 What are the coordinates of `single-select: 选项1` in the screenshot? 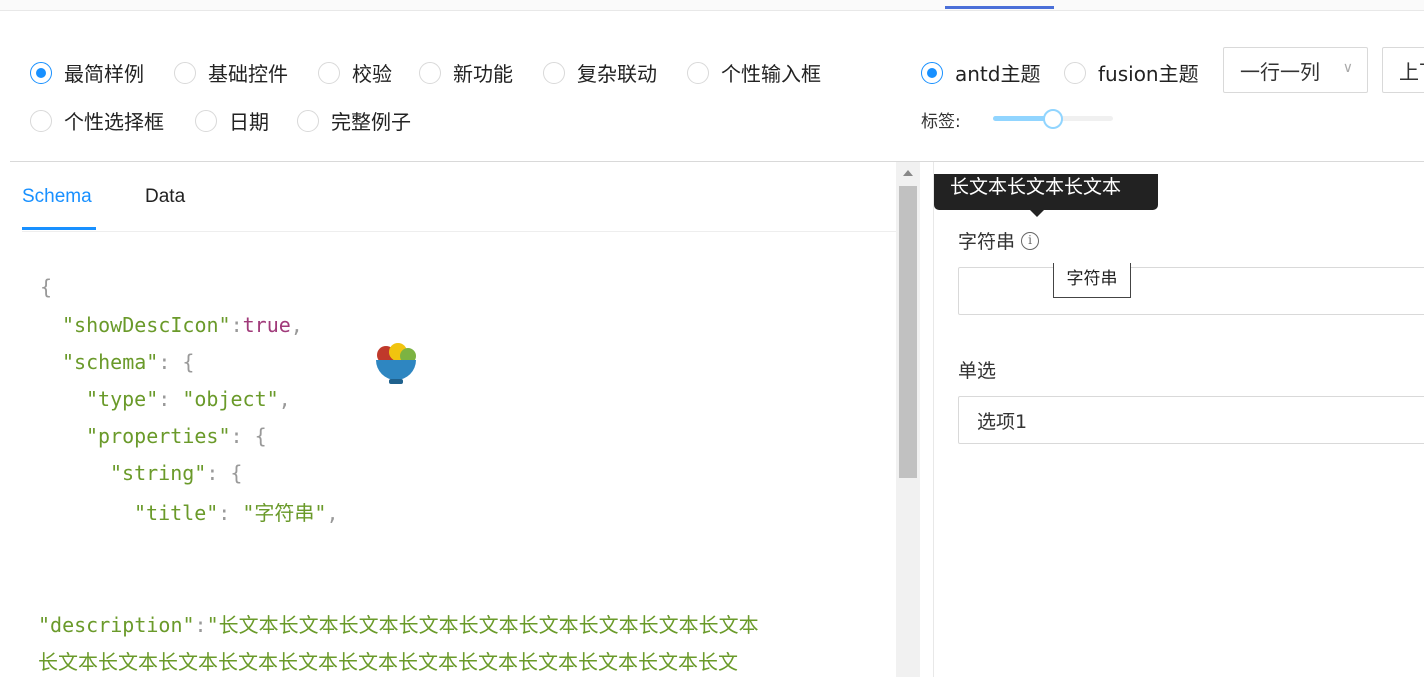 It's located at (1191, 420).